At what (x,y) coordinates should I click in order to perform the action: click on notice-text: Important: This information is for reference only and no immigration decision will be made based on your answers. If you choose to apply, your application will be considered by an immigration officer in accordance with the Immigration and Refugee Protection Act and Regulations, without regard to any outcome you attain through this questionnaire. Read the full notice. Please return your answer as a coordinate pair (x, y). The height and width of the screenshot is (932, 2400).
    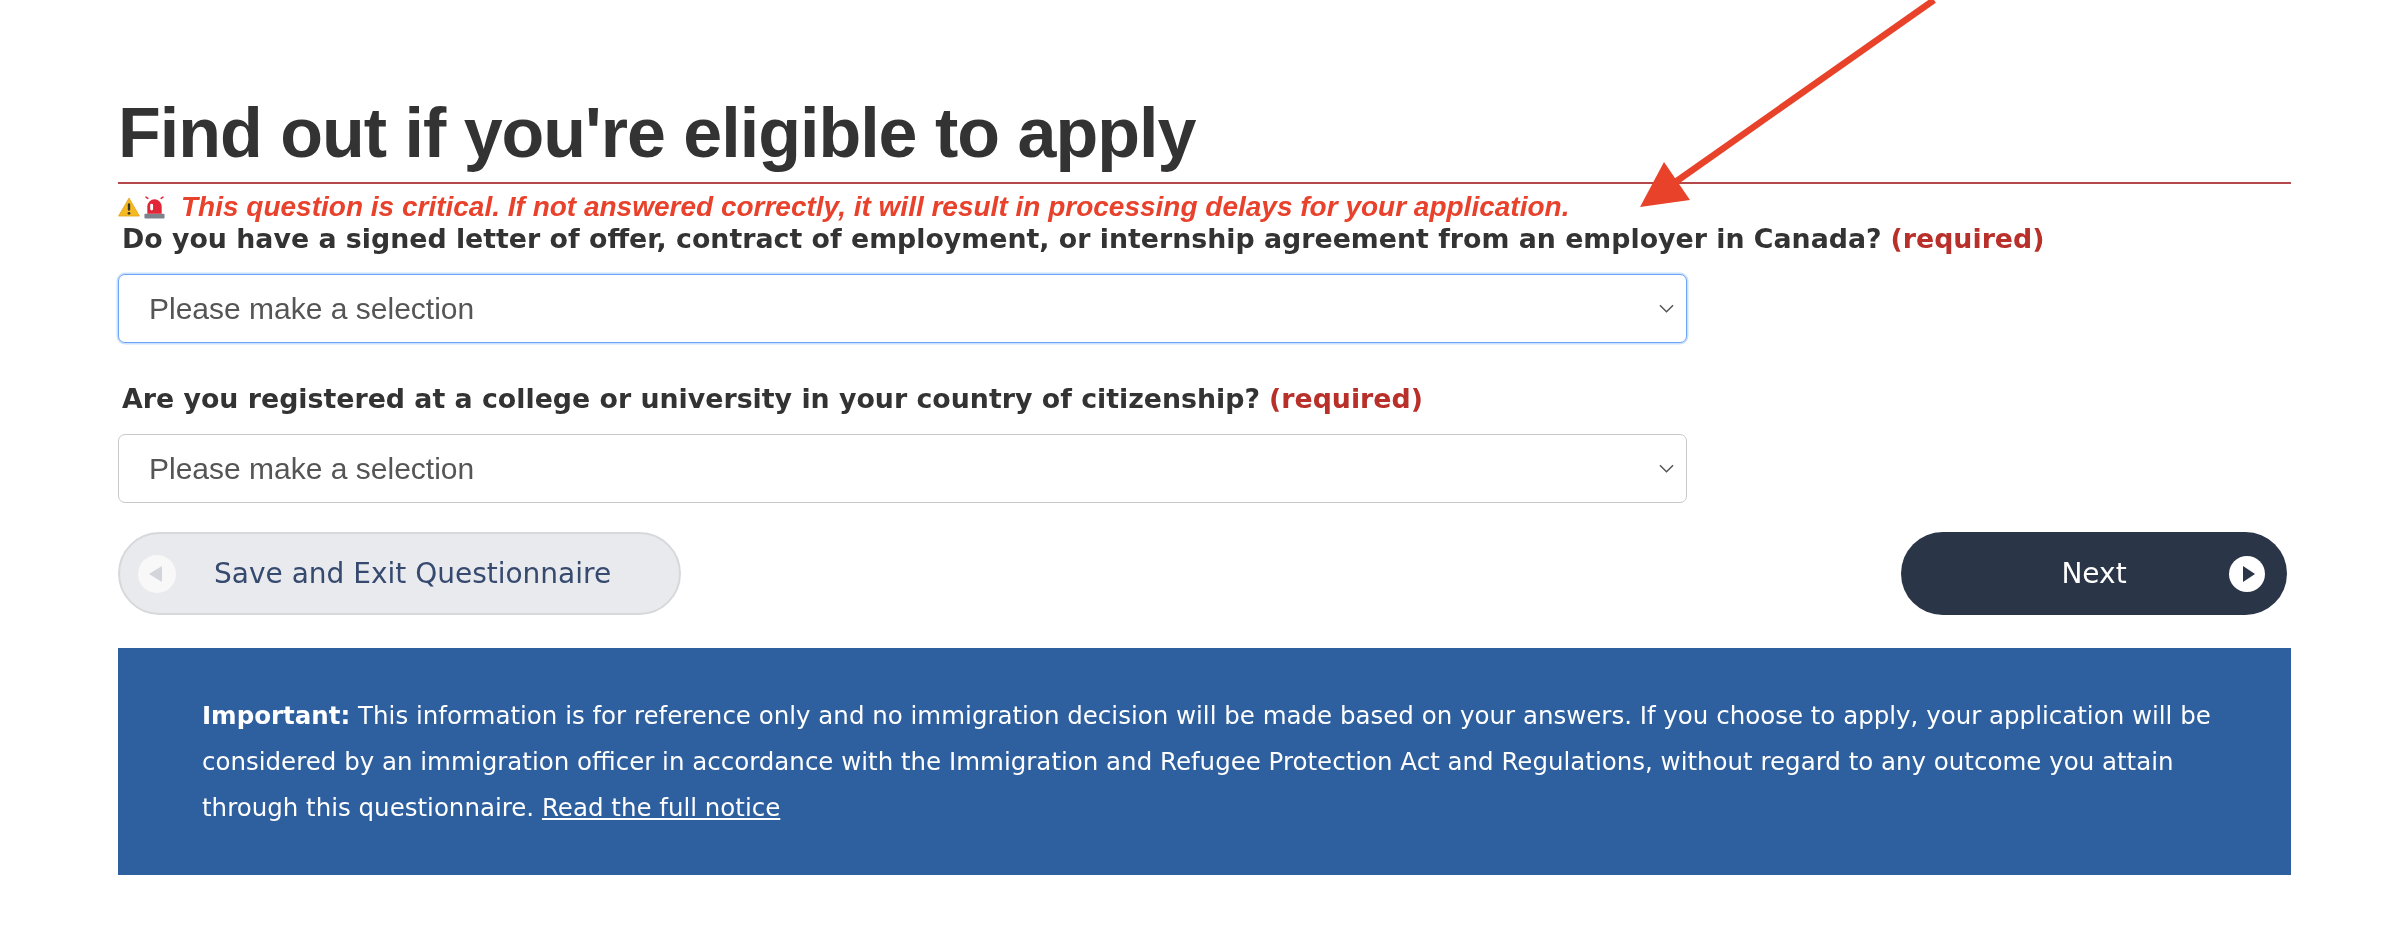
    Looking at the image, I should click on (1207, 762).